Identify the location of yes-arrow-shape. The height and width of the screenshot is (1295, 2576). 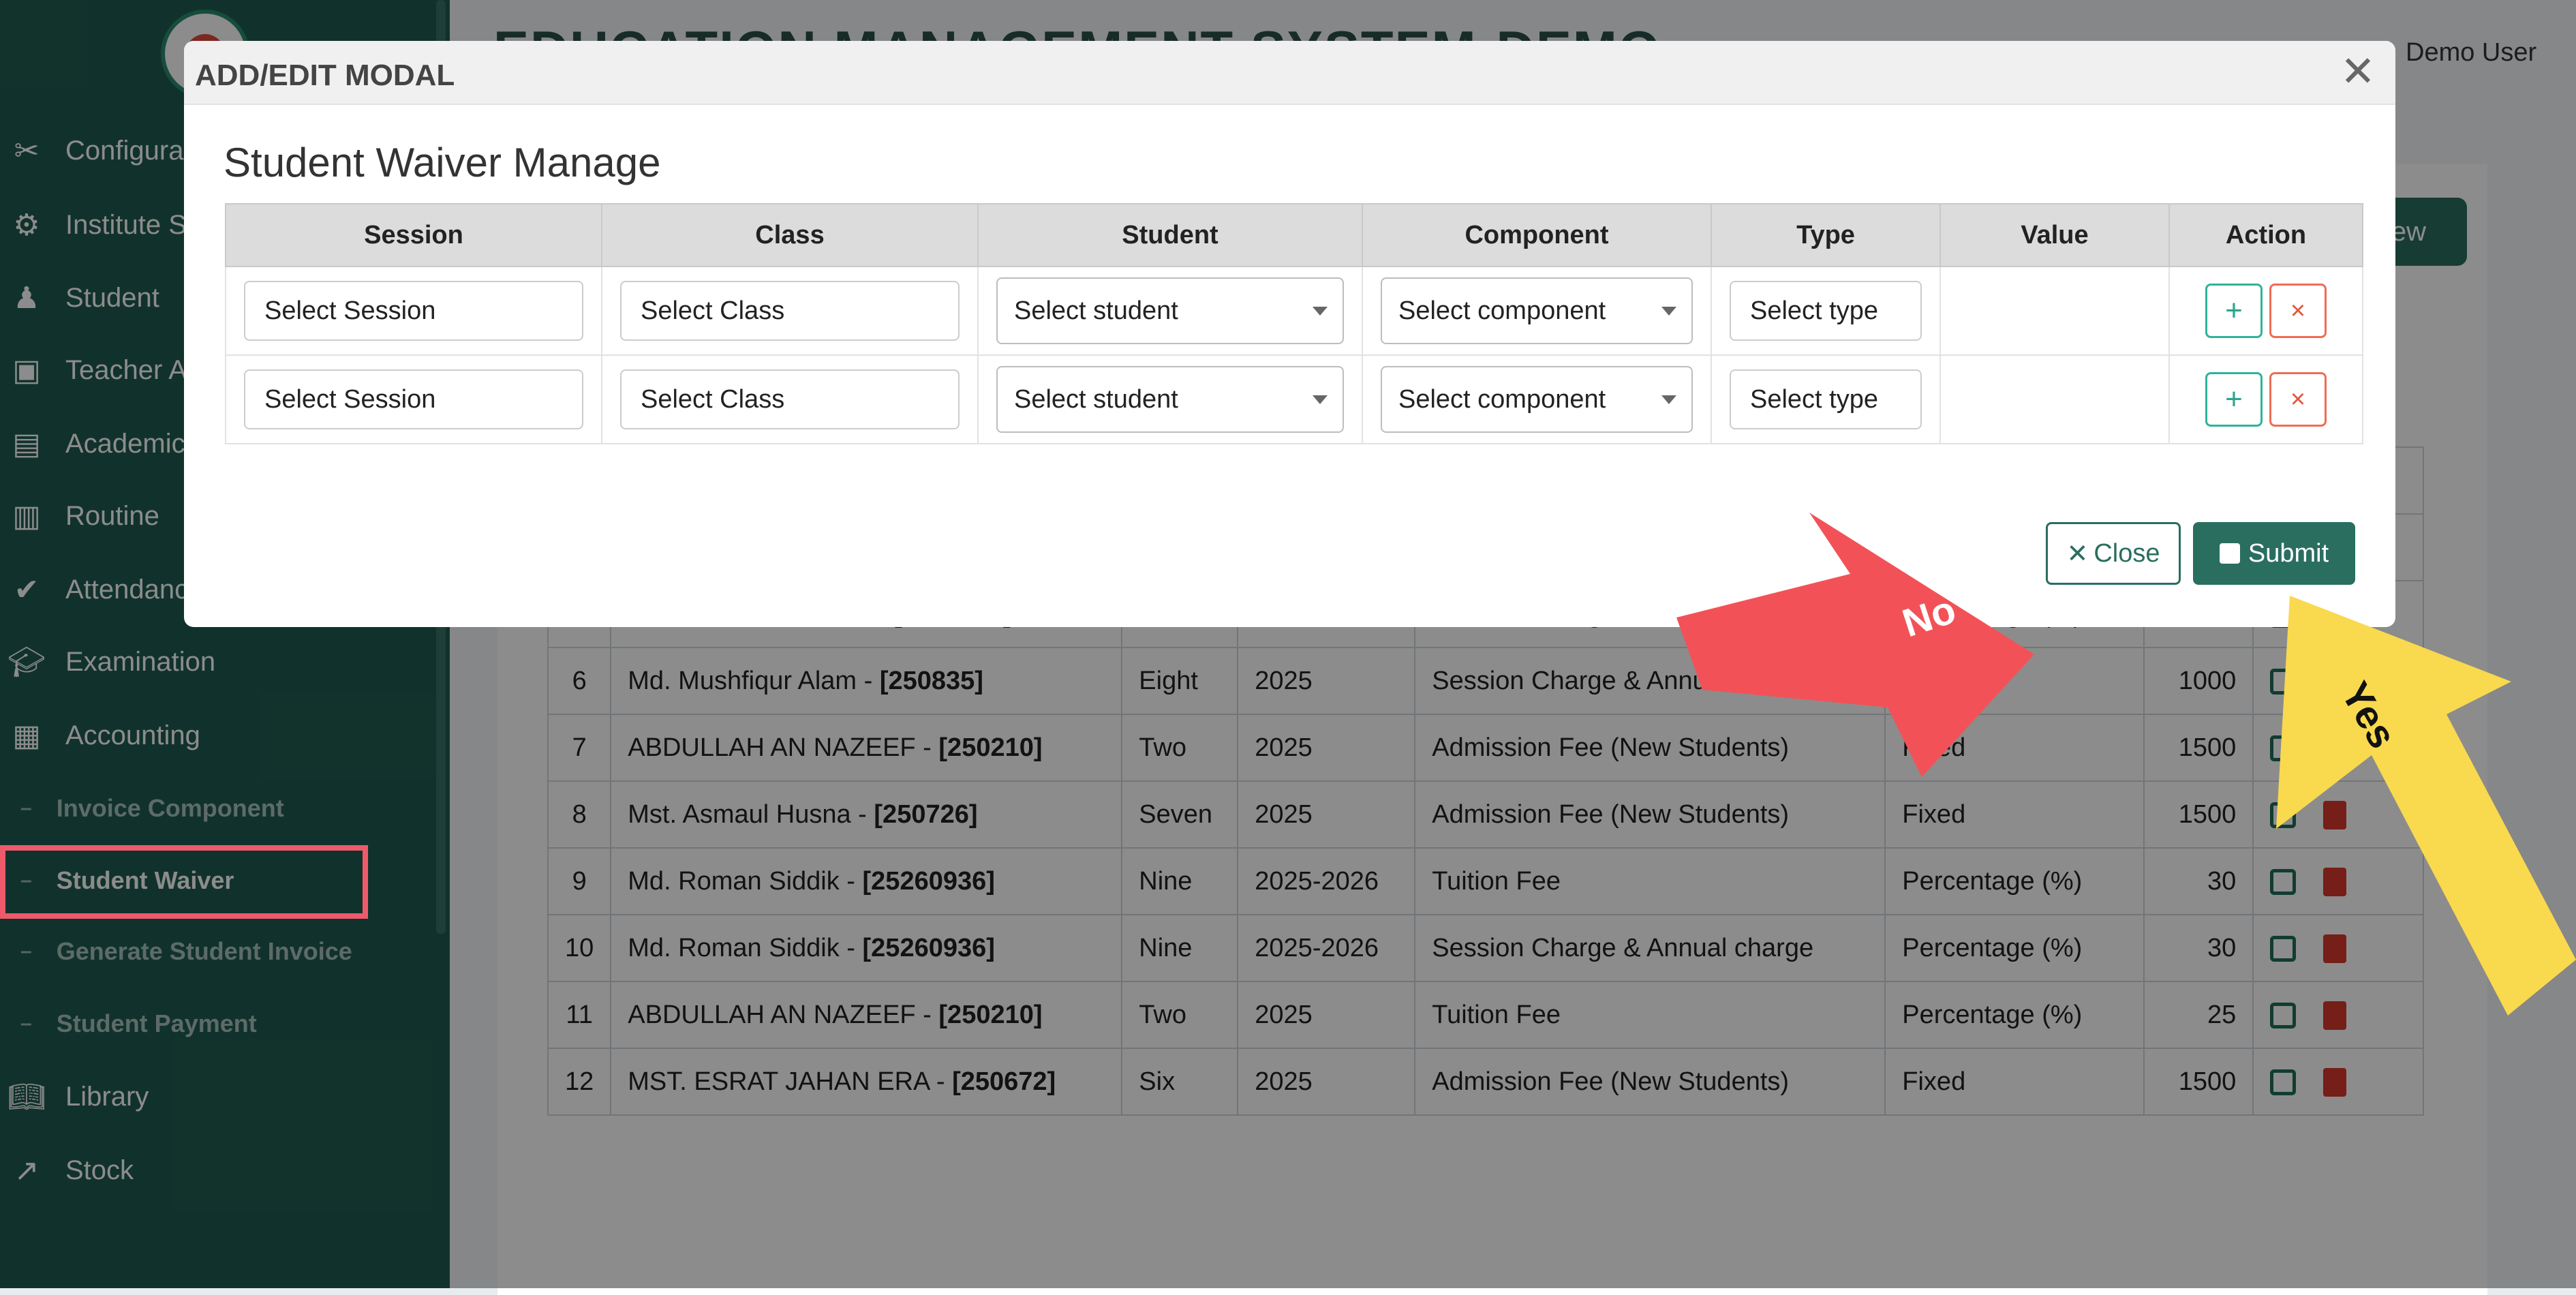
(2426, 806).